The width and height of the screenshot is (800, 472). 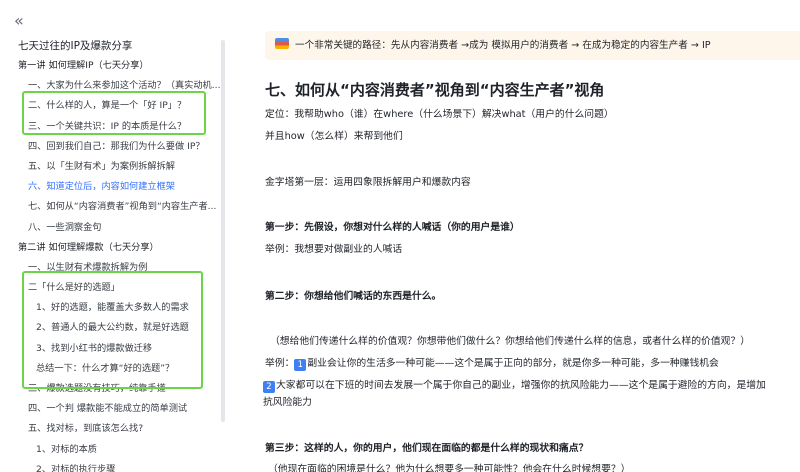 What do you see at coordinates (449, 468) in the screenshot?
I see `step3-question: （他现在面临的困境是什么？他为什么想要多一种可能性？他会在什么时候想要？）` at bounding box center [449, 468].